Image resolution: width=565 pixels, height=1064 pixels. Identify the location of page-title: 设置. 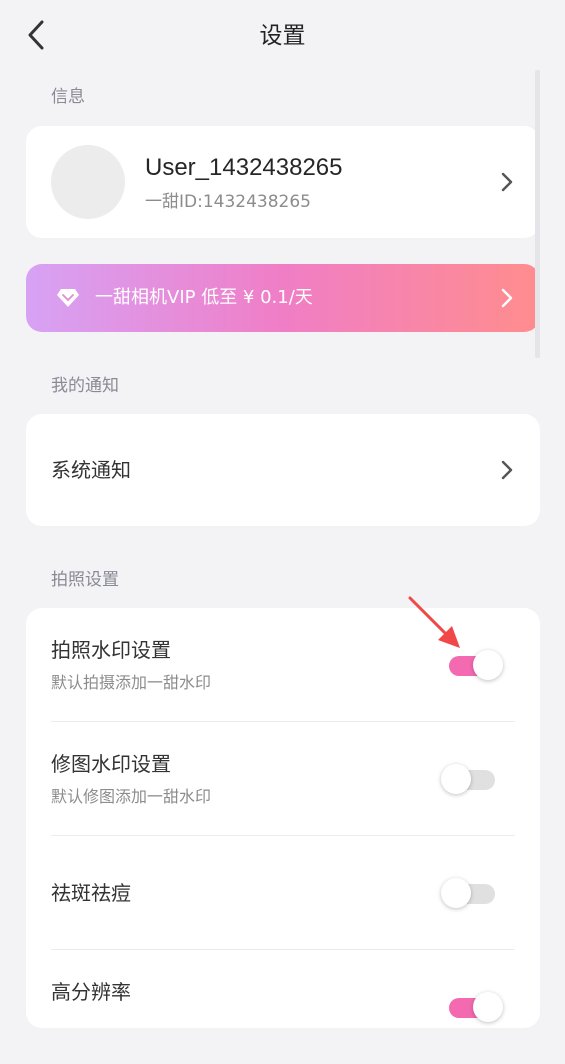
(282, 36).